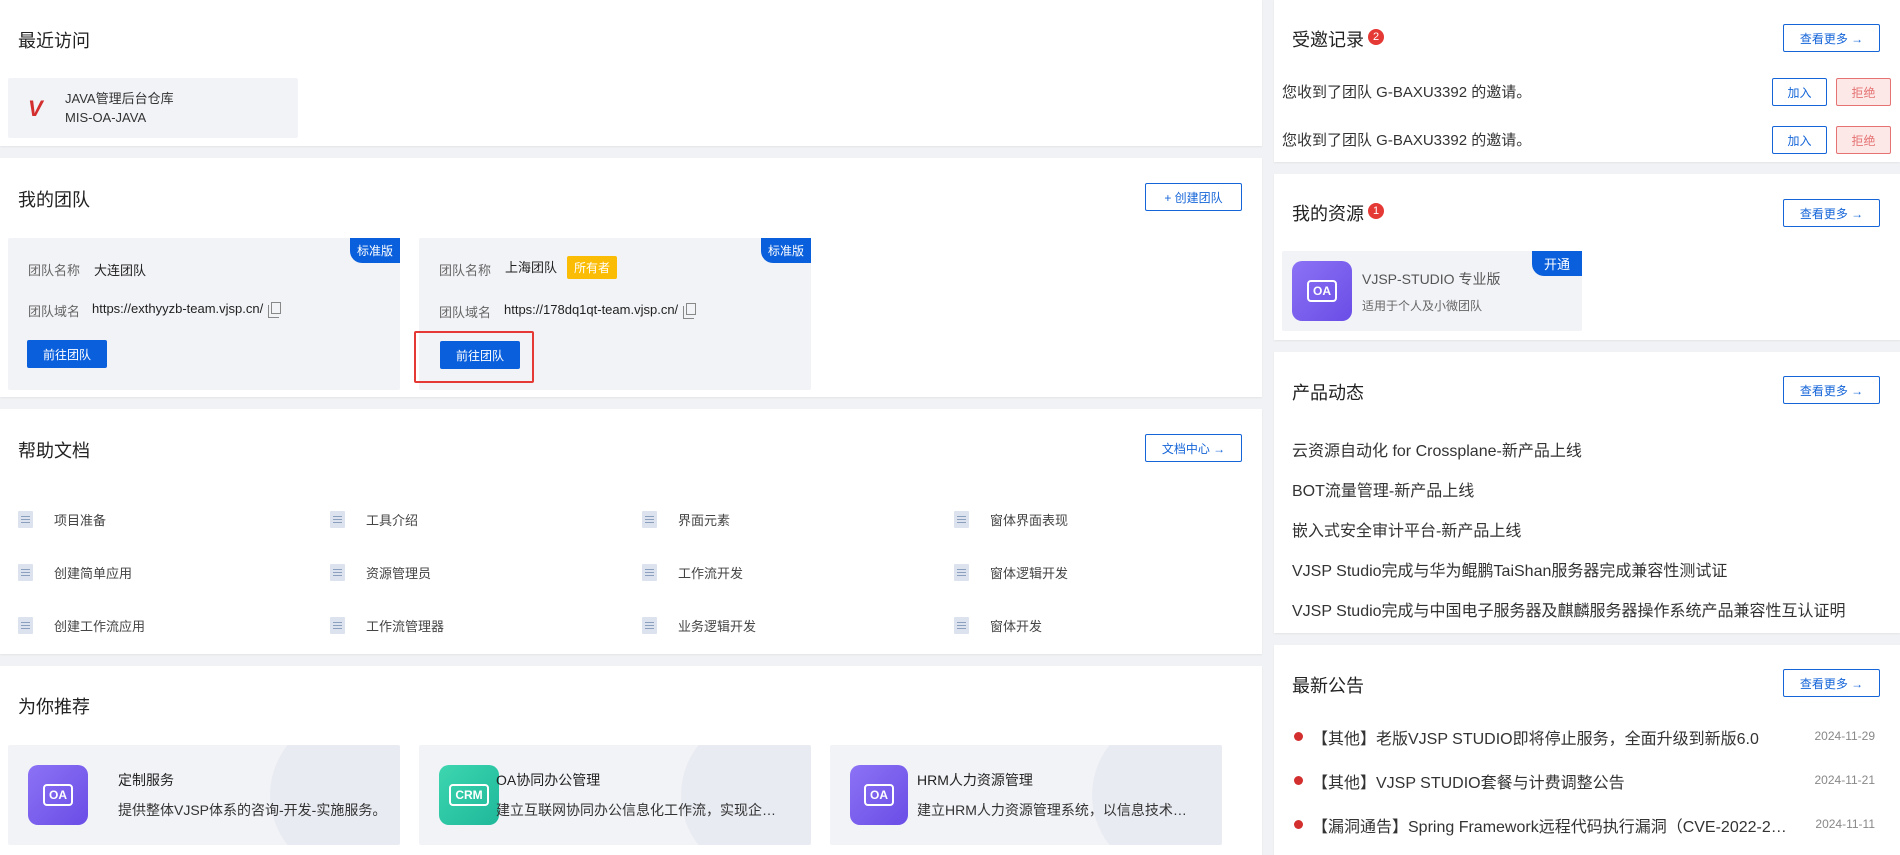  I want to click on news-more-button: 查看更多 →, so click(1831, 390).